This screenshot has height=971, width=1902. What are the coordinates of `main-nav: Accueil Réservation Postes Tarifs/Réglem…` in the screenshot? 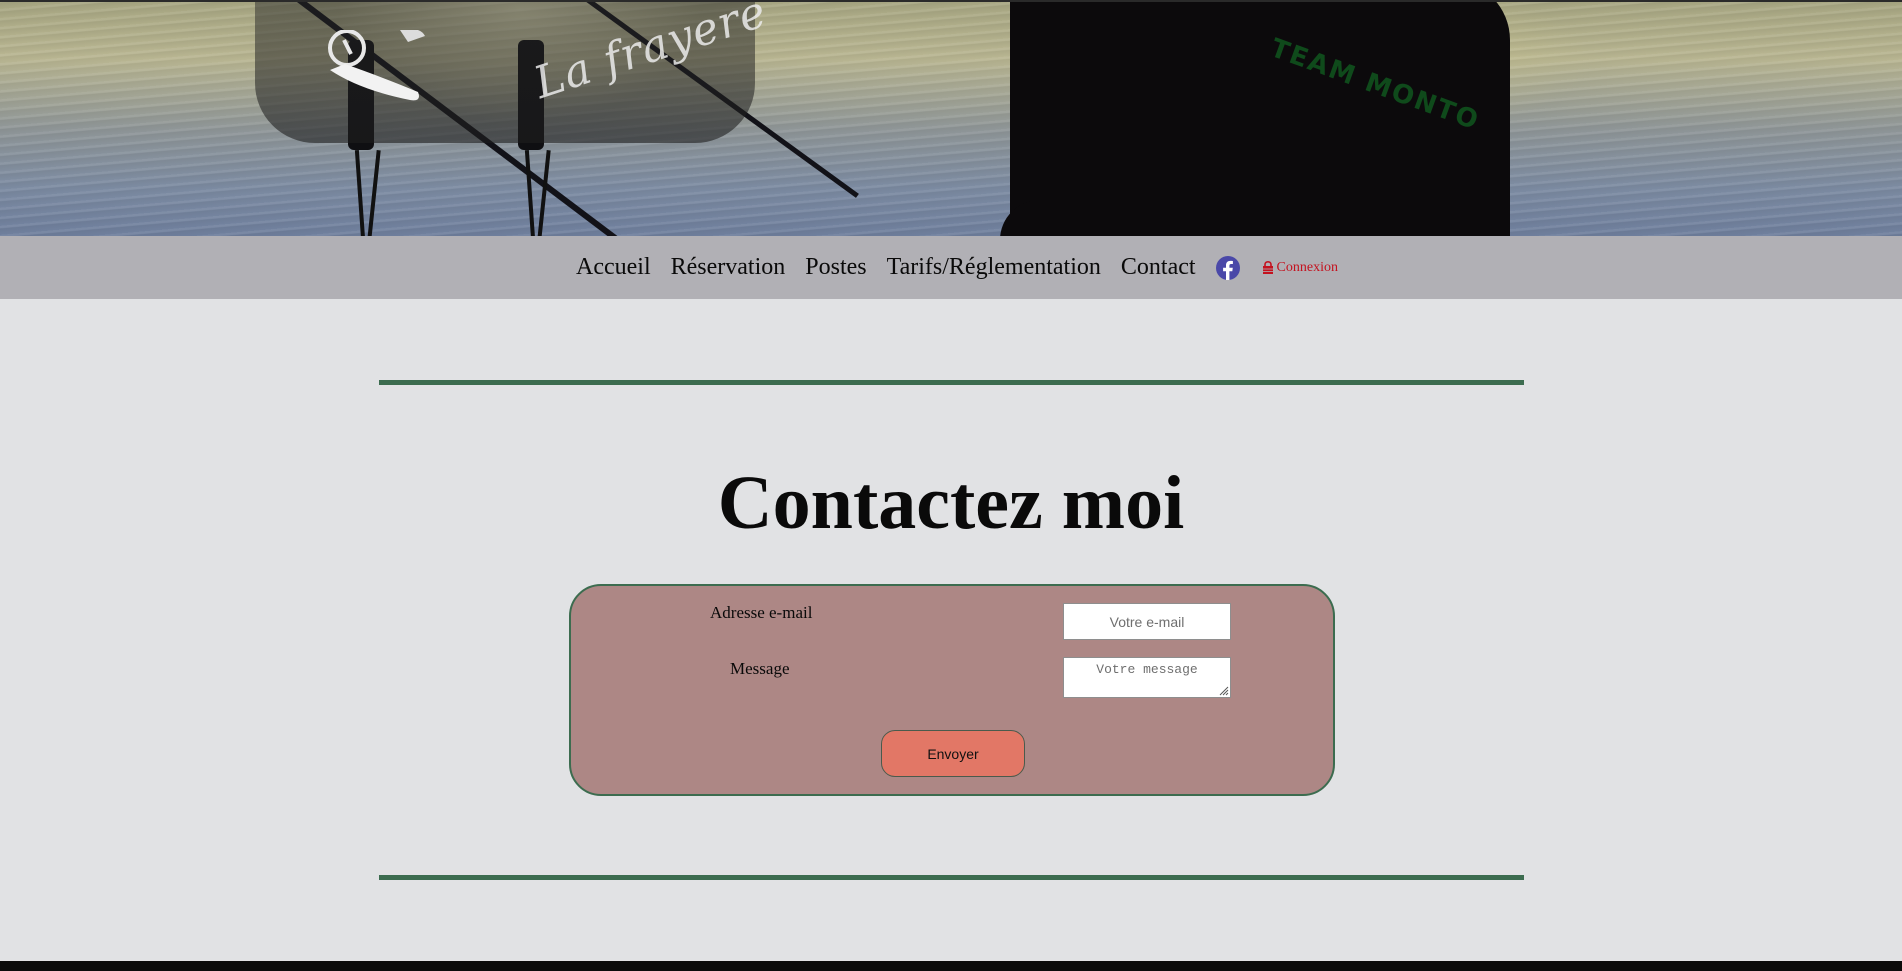 It's located at (951, 267).